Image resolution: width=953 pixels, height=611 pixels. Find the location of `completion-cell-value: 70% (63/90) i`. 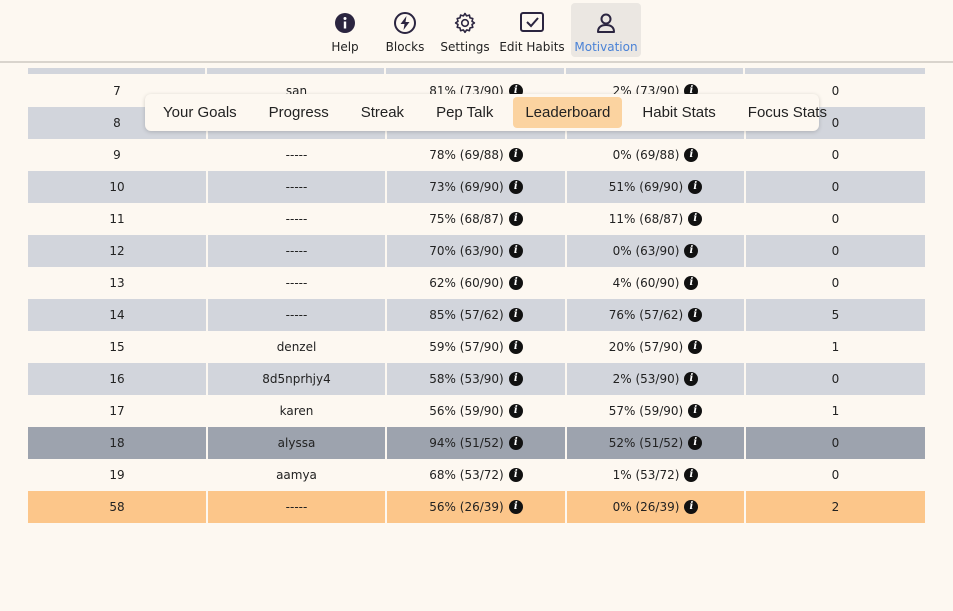

completion-cell-value: 70% (63/90) i is located at coordinates (476, 251).